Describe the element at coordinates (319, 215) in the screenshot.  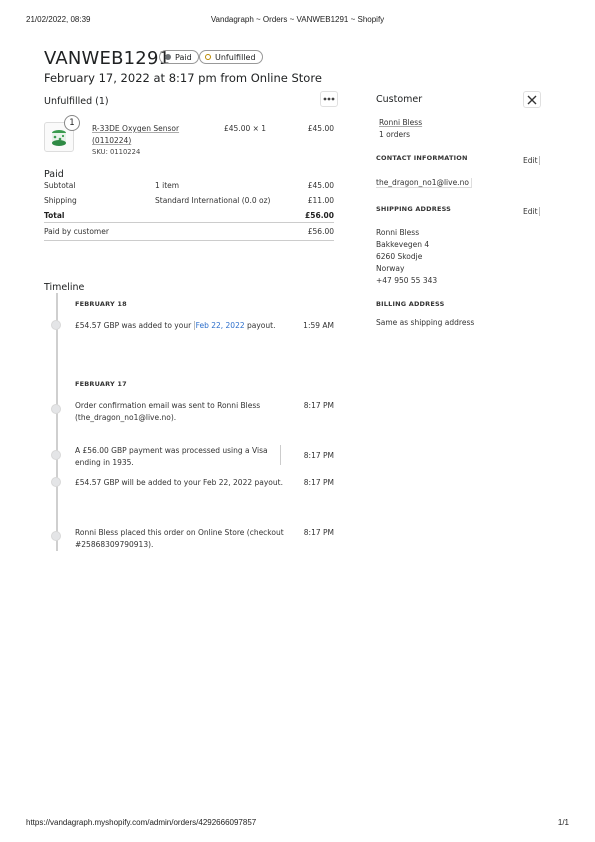
I see `total-amount: £56.00` at that location.